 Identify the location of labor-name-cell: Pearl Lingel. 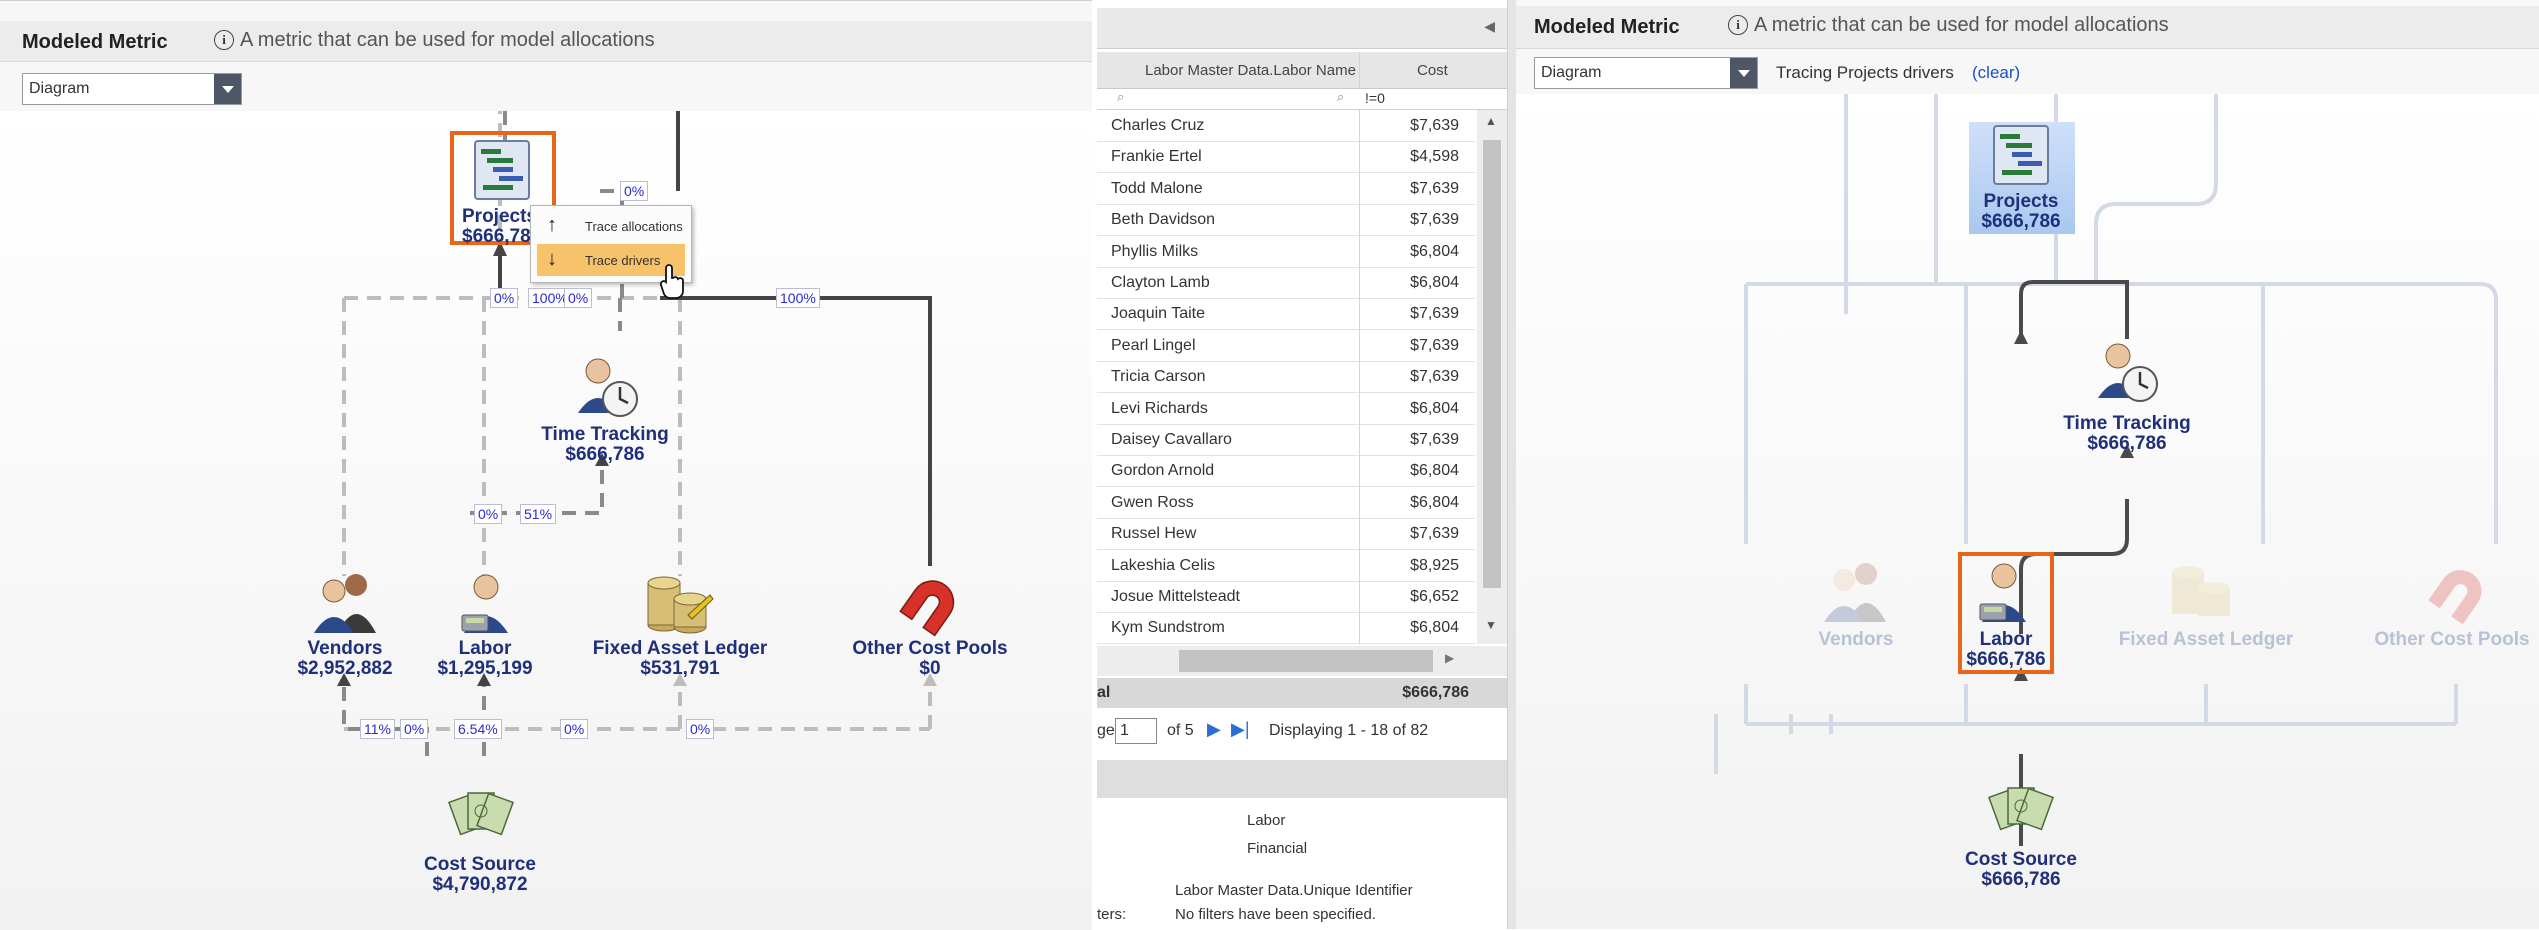
(1153, 345).